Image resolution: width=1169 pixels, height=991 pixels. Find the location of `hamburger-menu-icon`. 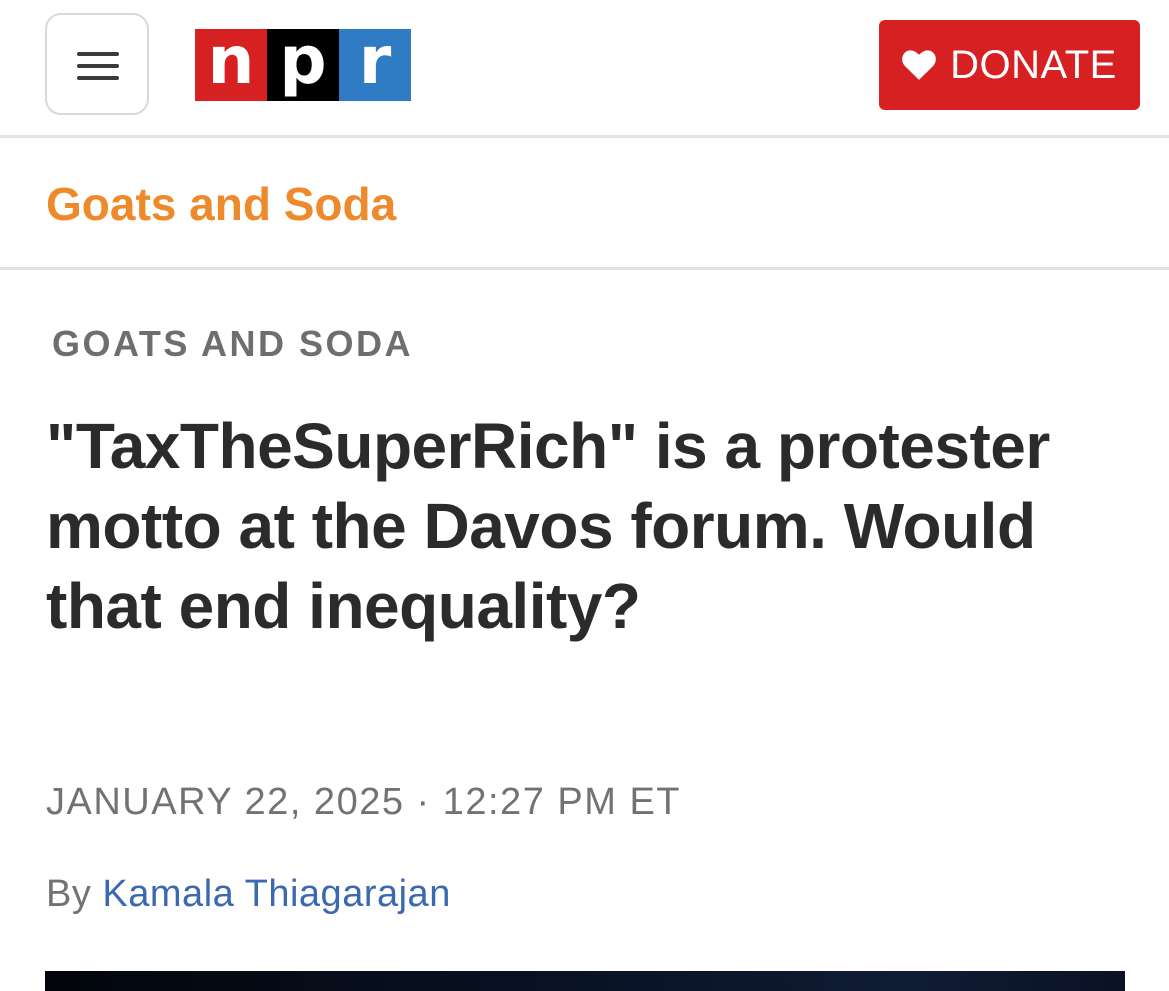

hamburger-menu-icon is located at coordinates (98, 66).